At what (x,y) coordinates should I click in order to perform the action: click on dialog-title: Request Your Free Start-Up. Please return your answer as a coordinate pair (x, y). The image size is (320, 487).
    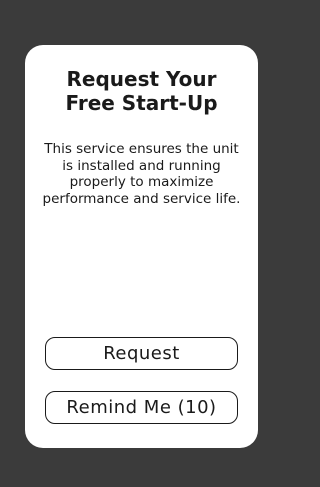
    Looking at the image, I should click on (141, 91).